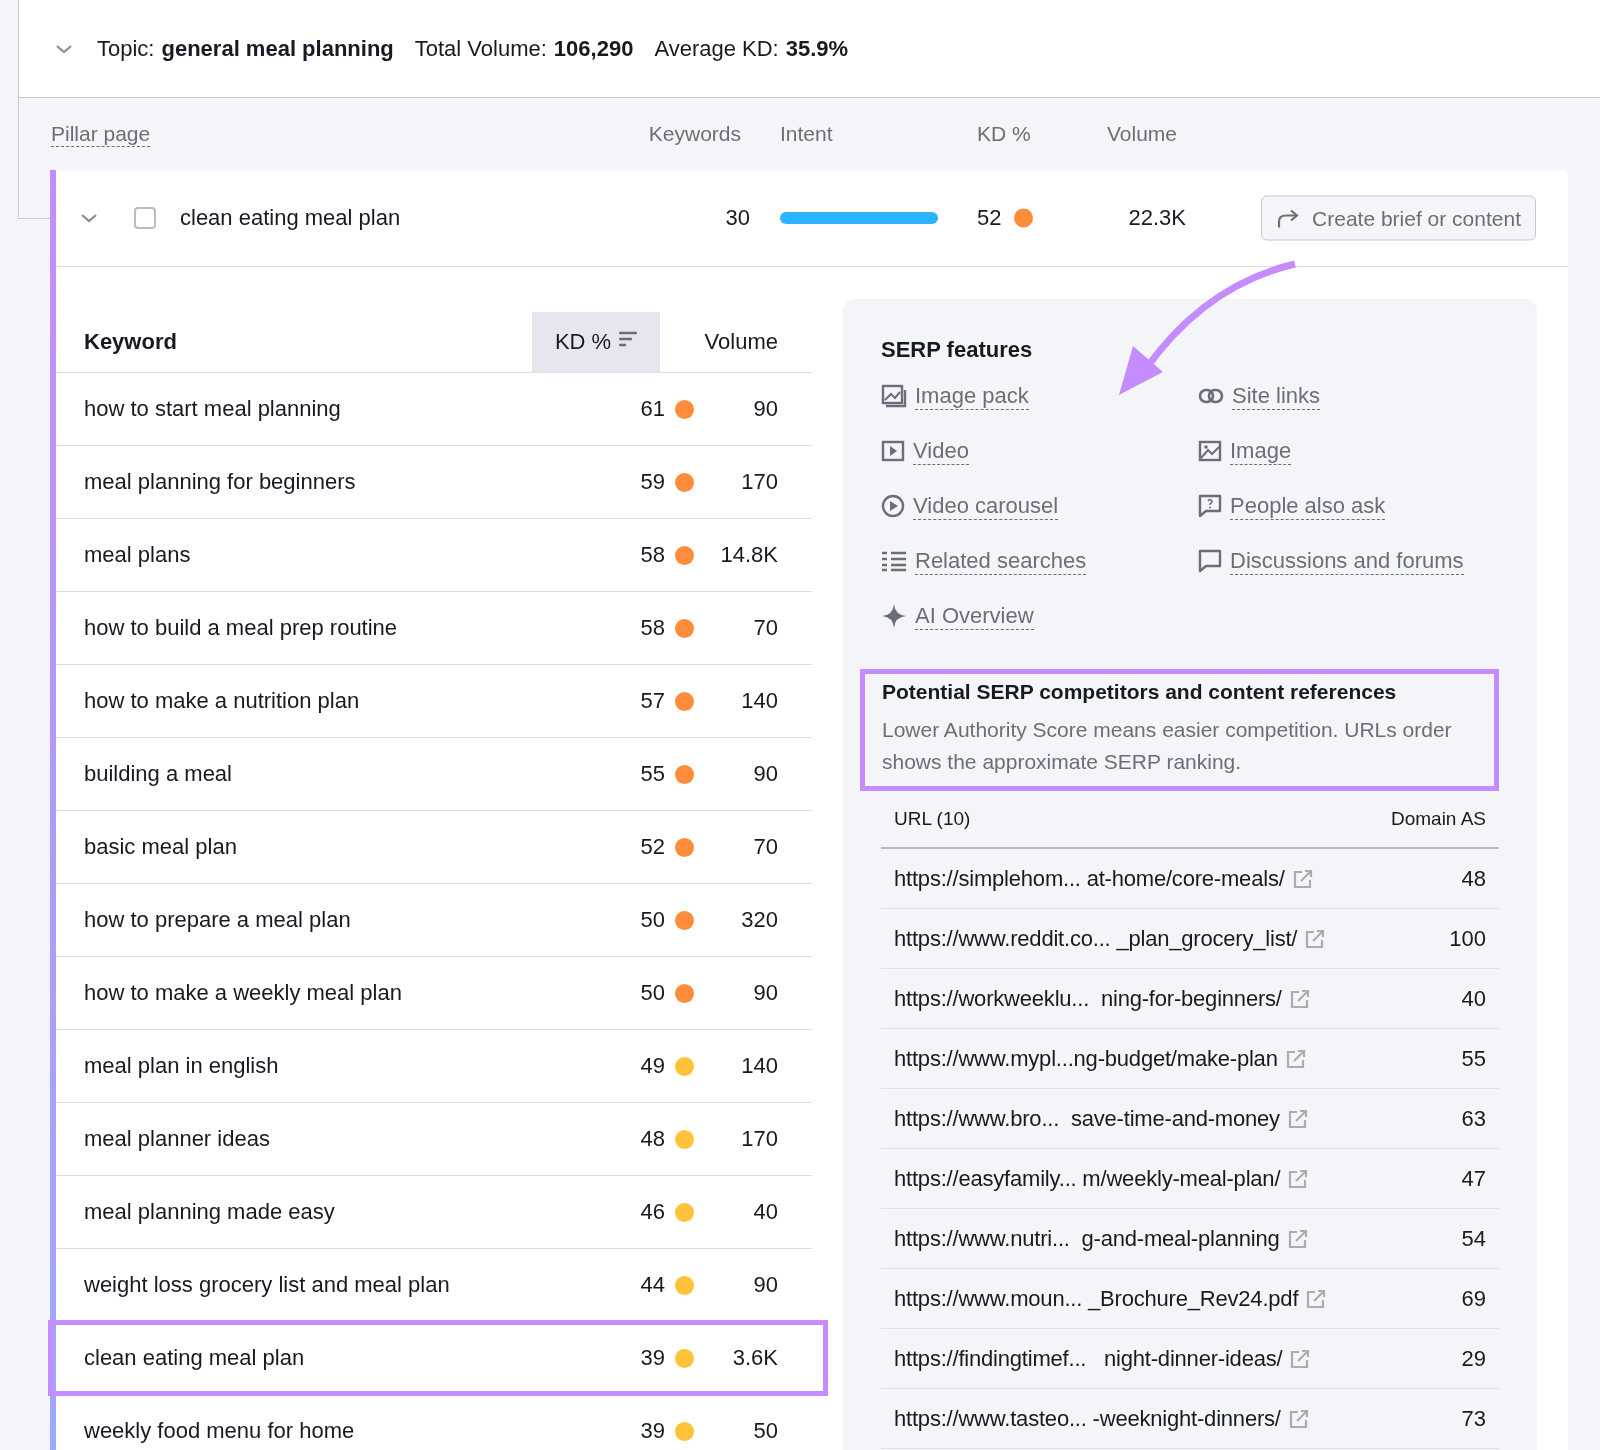 This screenshot has width=1600, height=1450. Describe the element at coordinates (957, 350) in the screenshot. I see `section-title: SERP features` at that location.